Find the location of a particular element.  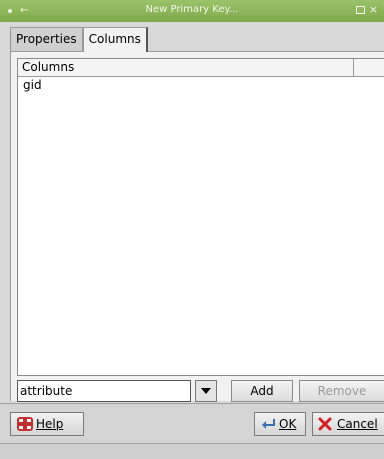

ok-arrow-icon is located at coordinates (268, 424).